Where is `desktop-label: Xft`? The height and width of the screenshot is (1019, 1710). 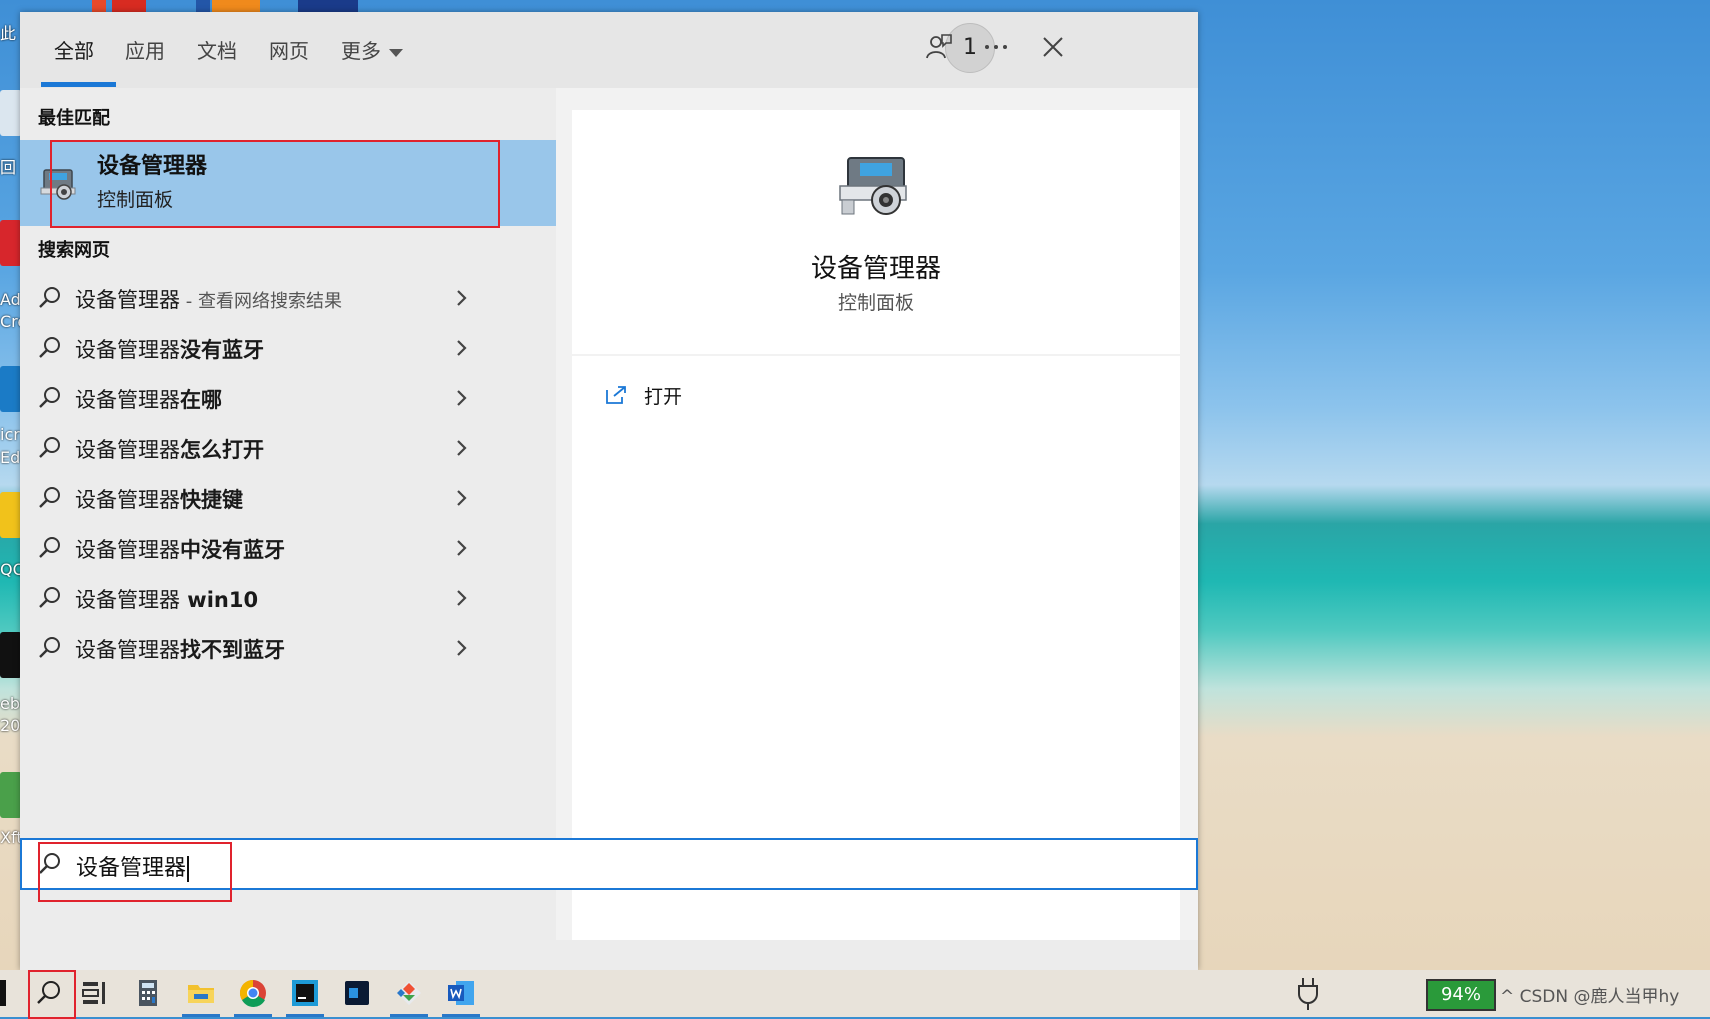
desktop-label: Xft is located at coordinates (11, 837).